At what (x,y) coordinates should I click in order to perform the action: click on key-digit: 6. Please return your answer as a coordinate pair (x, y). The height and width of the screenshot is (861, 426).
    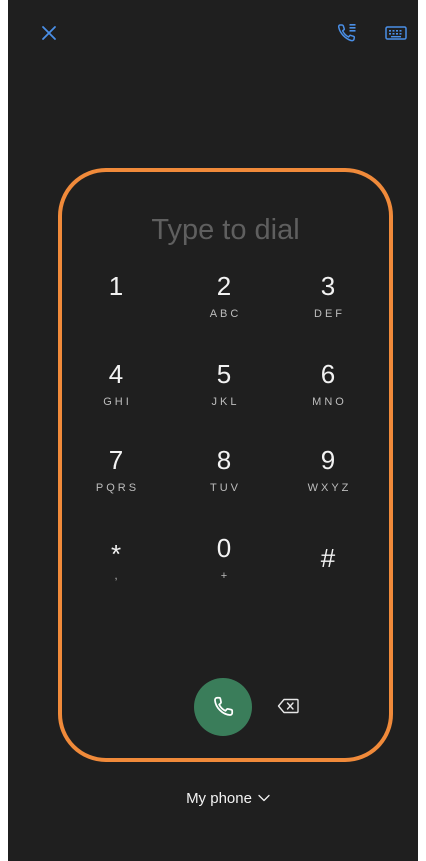
    Looking at the image, I should click on (328, 374).